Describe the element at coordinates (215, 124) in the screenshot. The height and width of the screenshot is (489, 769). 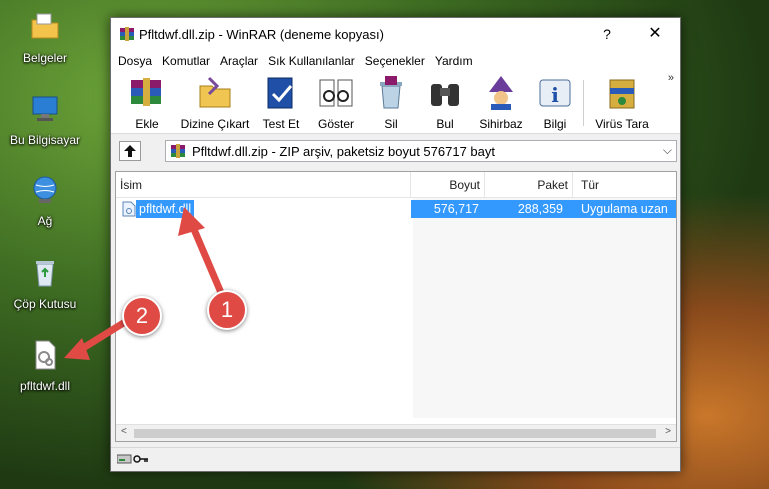
I see `toolbar-label: Dizine Çıkart` at that location.